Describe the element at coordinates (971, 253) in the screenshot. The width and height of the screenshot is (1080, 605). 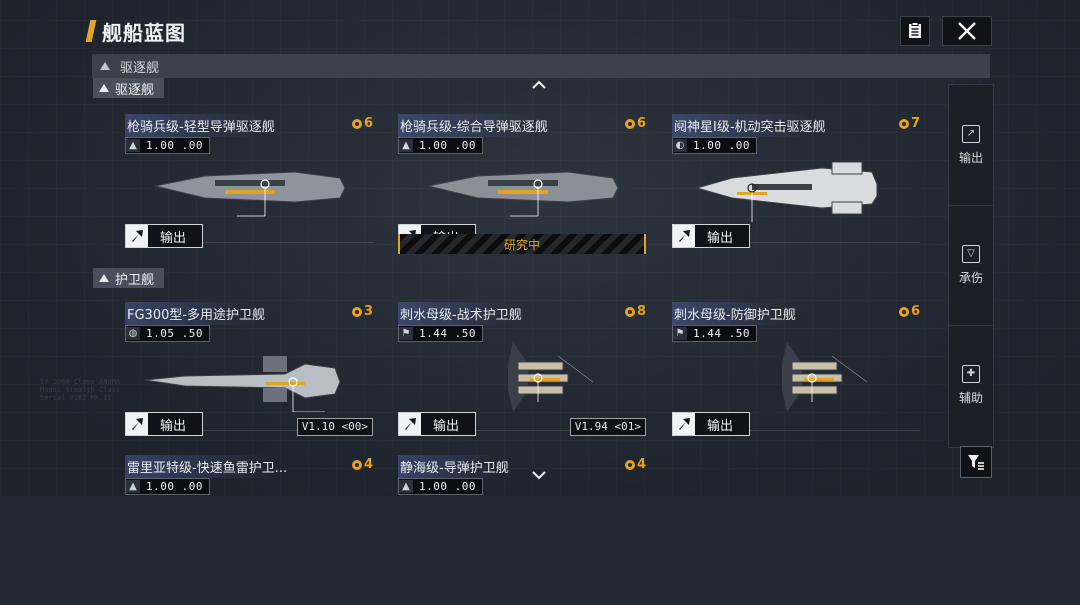
I see `shield-icon: ▽` at that location.